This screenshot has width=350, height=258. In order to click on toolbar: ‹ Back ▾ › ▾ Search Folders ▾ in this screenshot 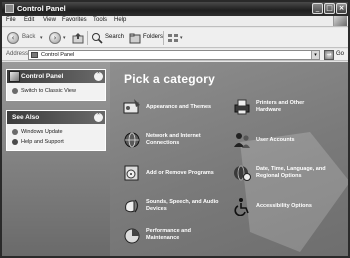, I will do `click(175, 38)`.